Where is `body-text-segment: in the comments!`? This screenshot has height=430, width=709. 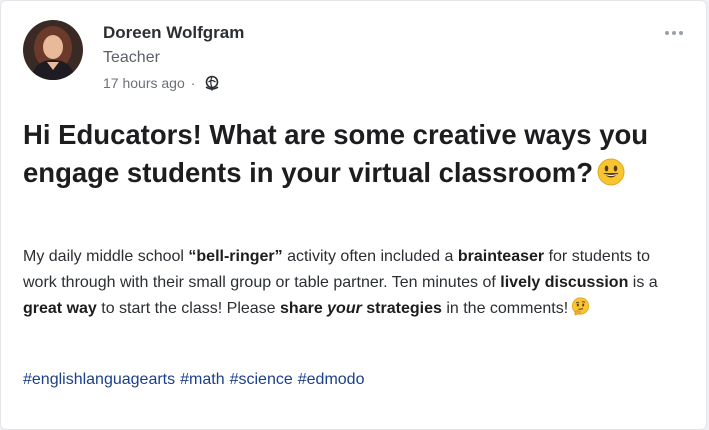 body-text-segment: in the comments! is located at coordinates (505, 308).